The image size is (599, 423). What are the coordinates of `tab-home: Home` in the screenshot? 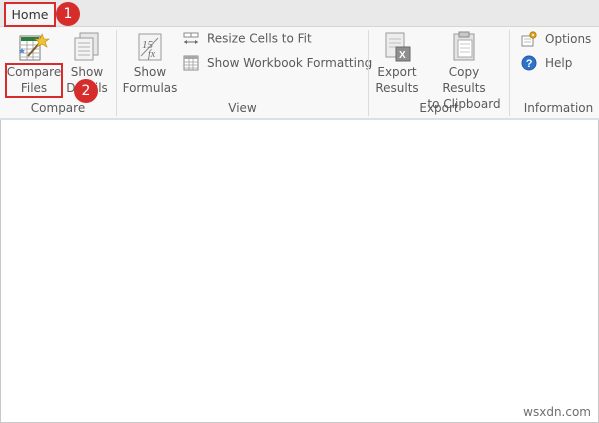 It's located at (30, 14).